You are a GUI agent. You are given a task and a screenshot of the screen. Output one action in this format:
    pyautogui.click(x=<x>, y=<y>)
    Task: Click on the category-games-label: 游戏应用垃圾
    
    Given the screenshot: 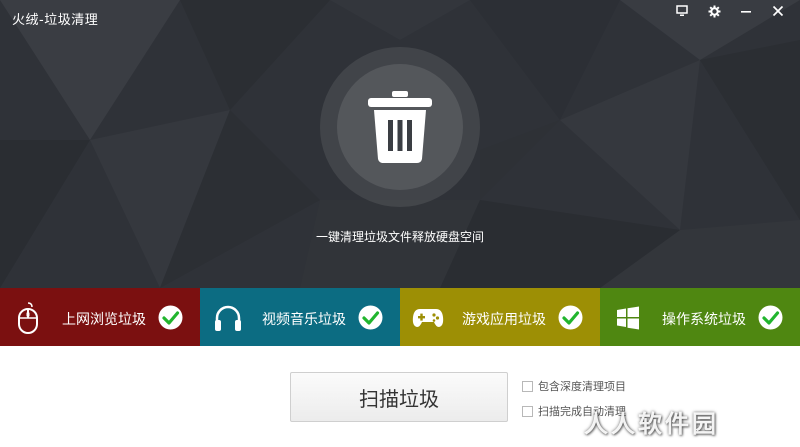 What is the action you would take?
    pyautogui.click(x=504, y=320)
    